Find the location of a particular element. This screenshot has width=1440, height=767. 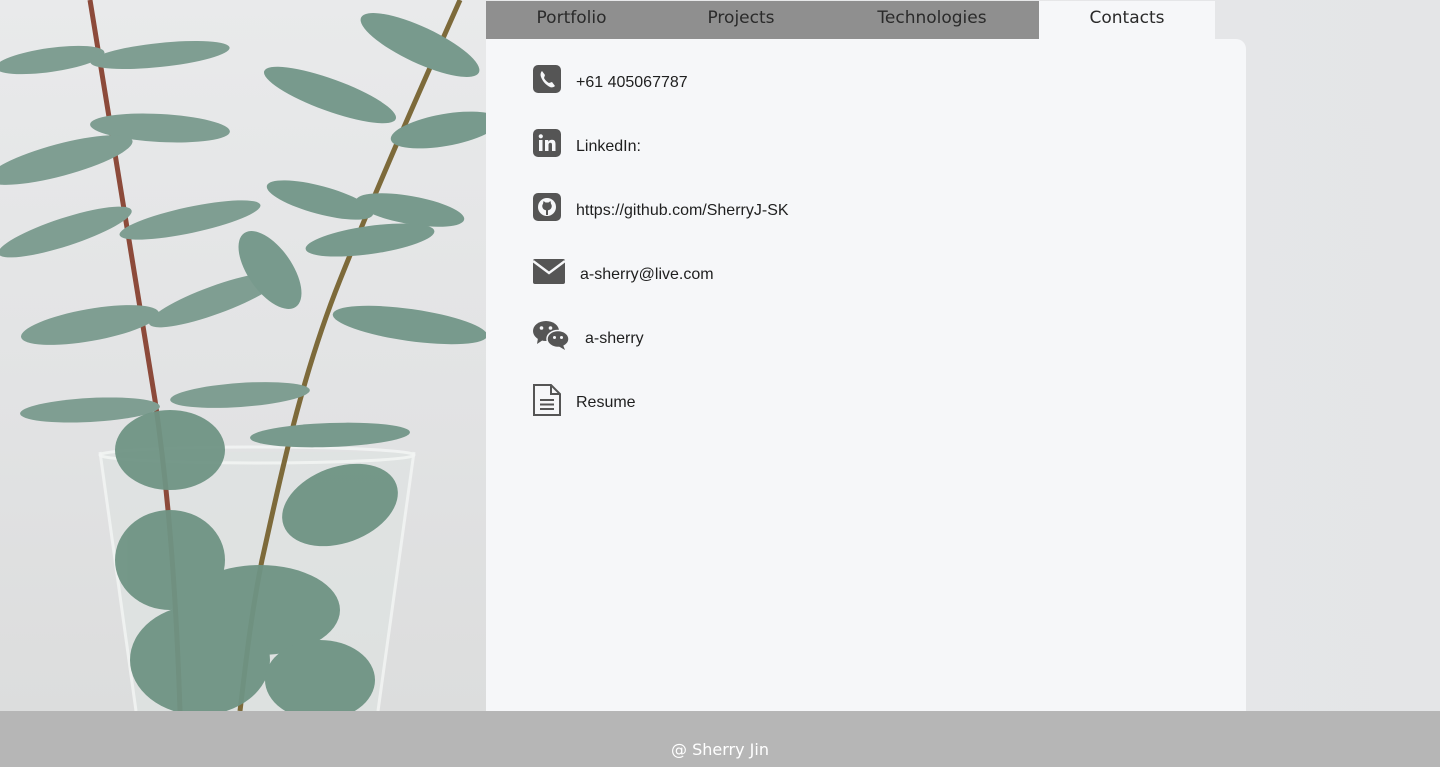

resume-link: Resume is located at coordinates (606, 403).